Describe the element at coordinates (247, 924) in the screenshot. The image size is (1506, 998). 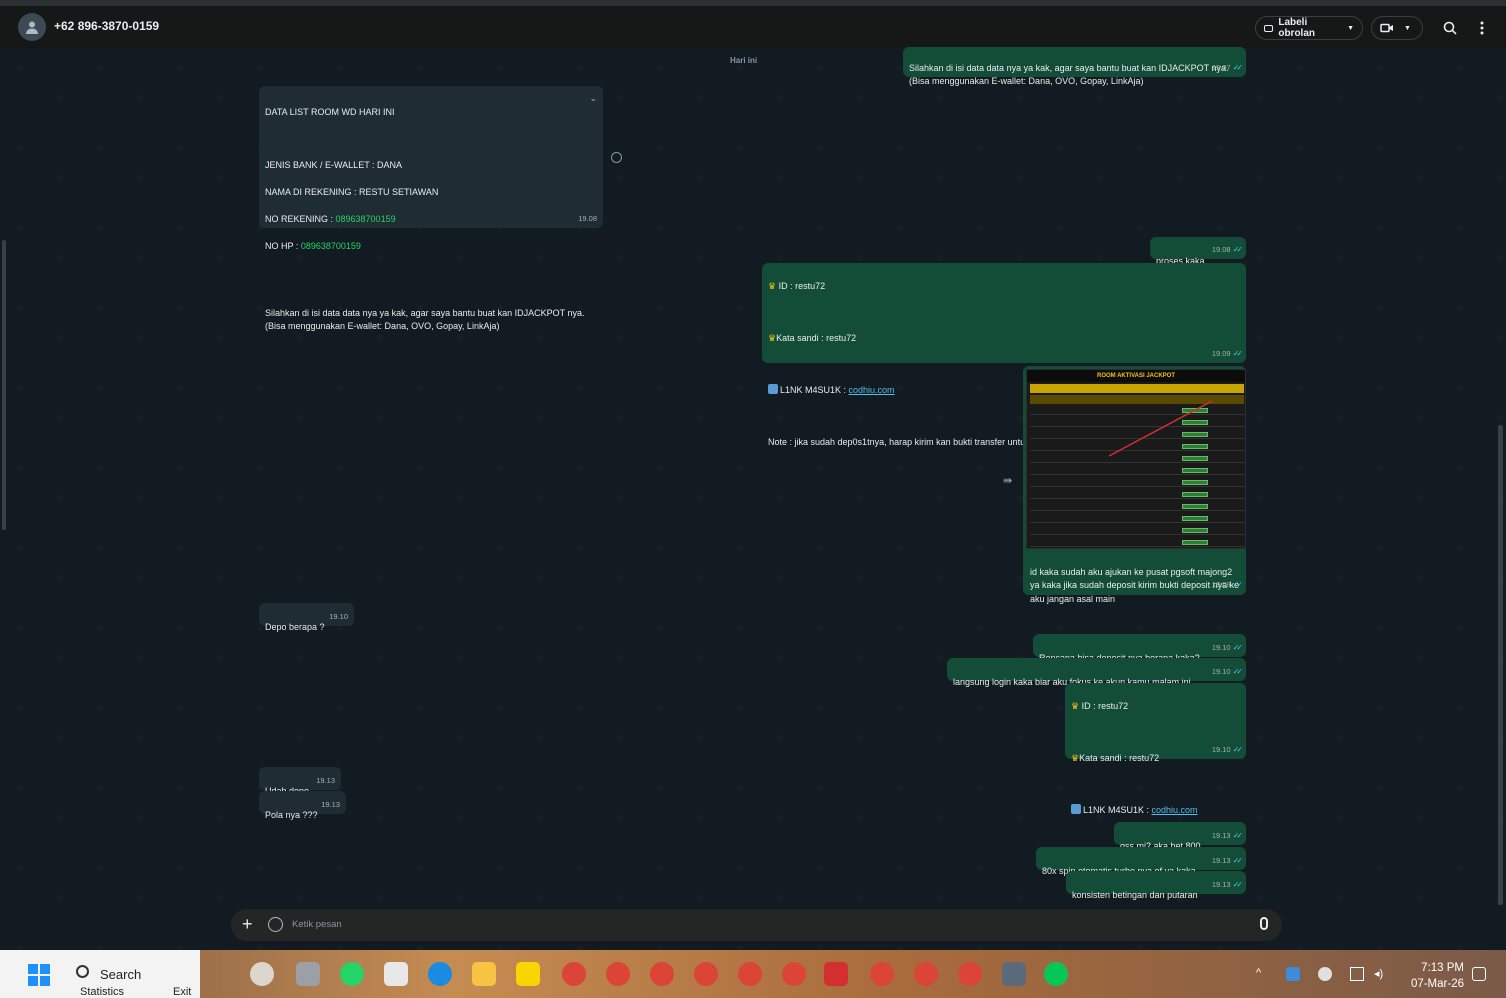
I see `attach-plus-icon: +` at that location.